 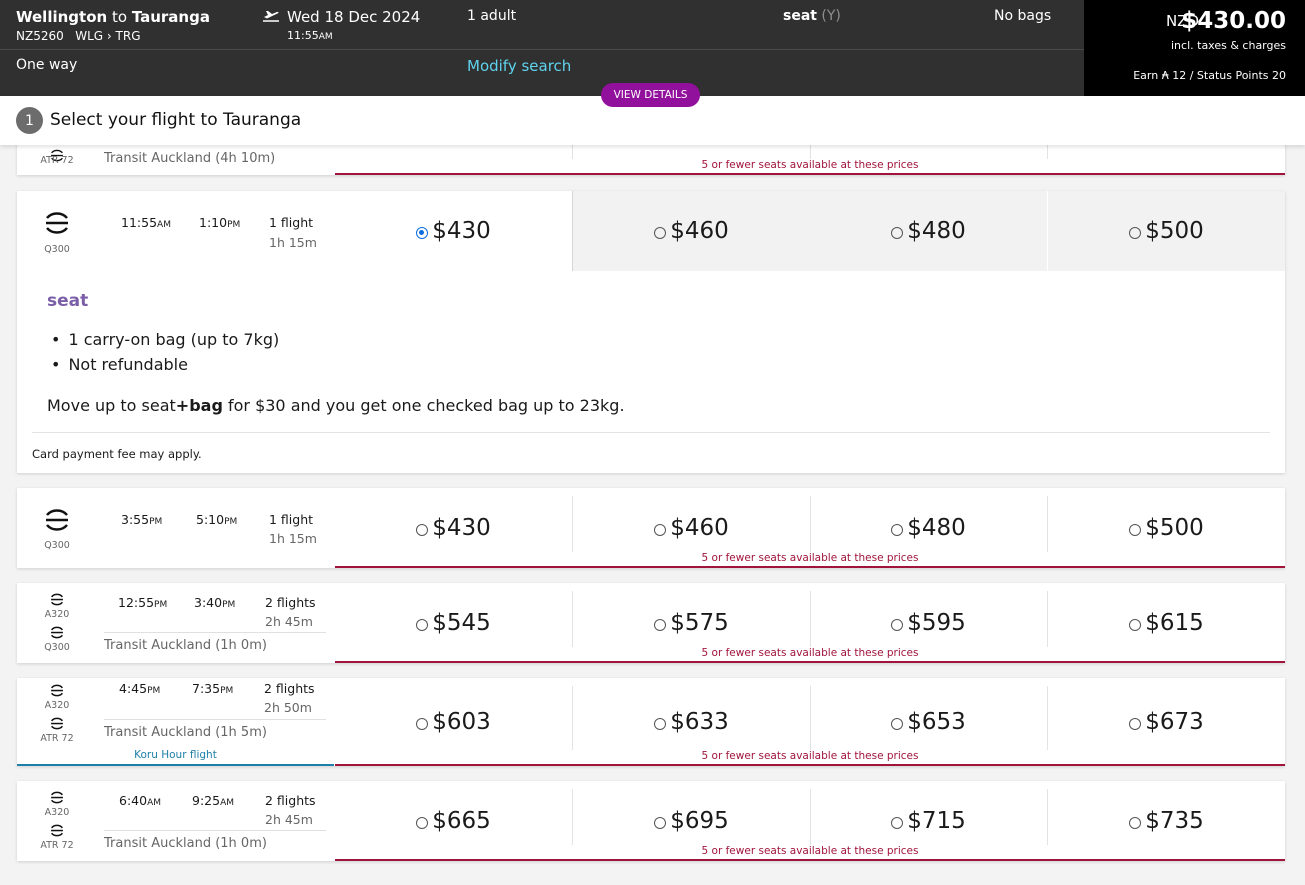 I want to click on total-amount: $430.00, so click(x=1233, y=21).